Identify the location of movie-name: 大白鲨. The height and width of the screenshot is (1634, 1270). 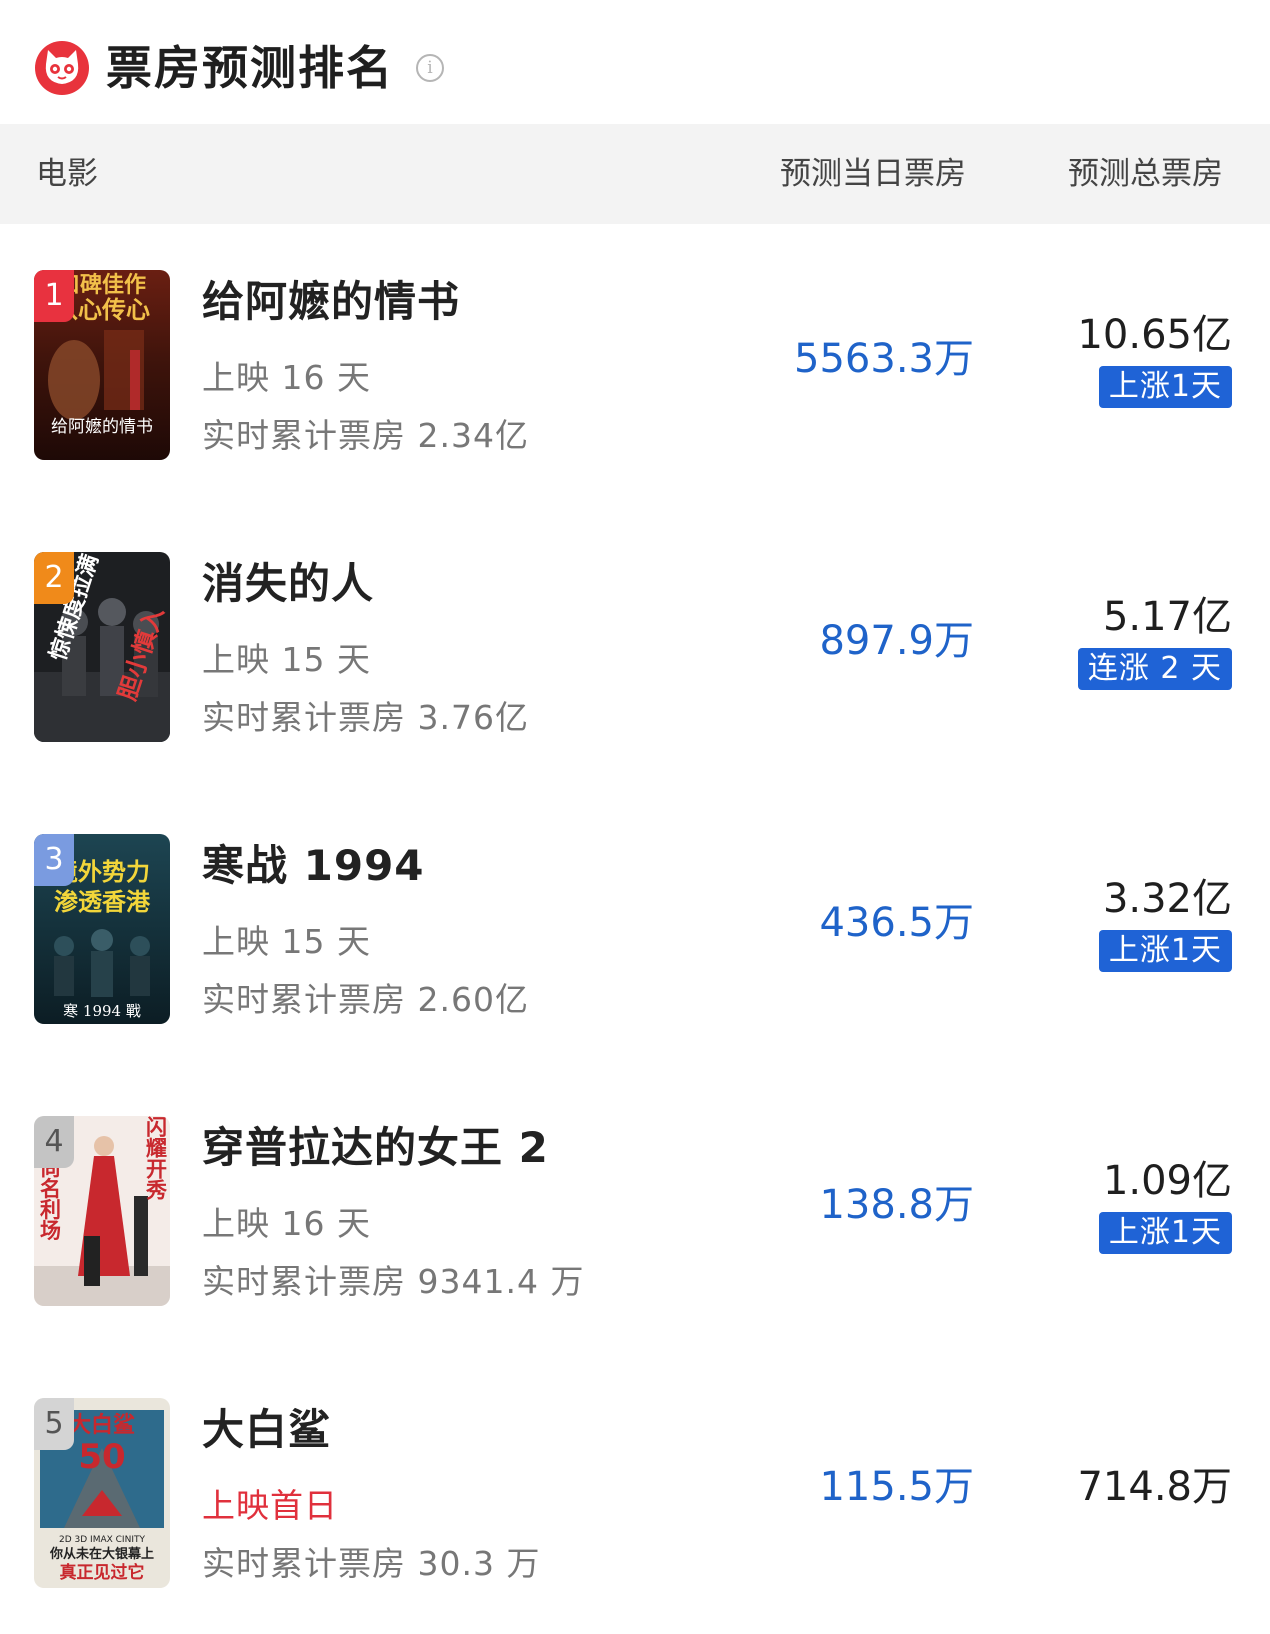
(266, 1430).